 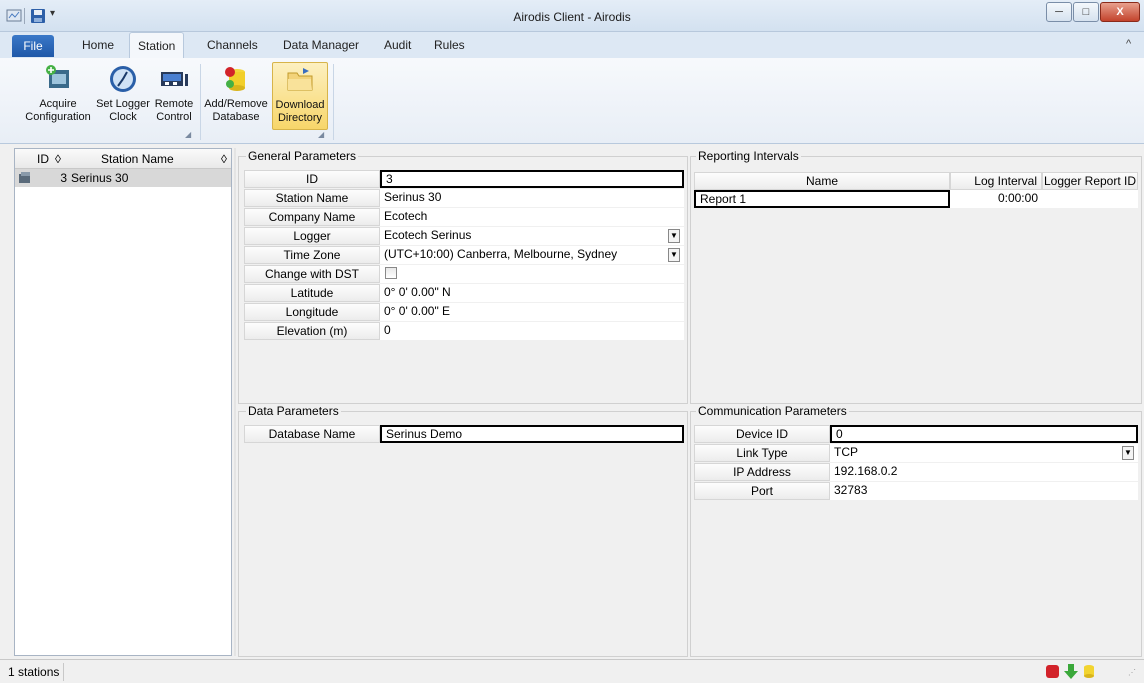 What do you see at coordinates (532, 331) in the screenshot?
I see `elevation-input: 0` at bounding box center [532, 331].